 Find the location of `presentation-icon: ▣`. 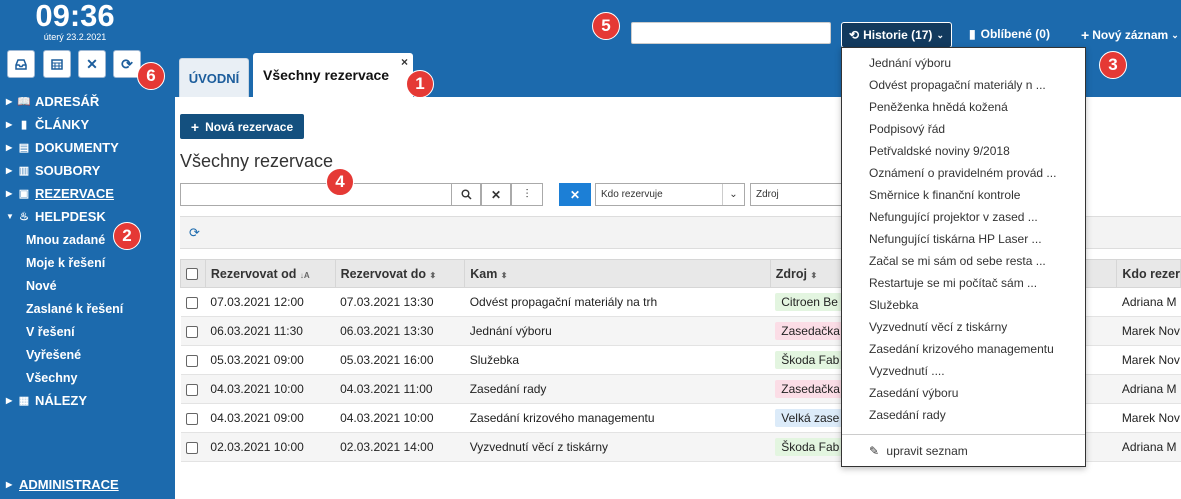

presentation-icon: ▣ is located at coordinates (24, 193).